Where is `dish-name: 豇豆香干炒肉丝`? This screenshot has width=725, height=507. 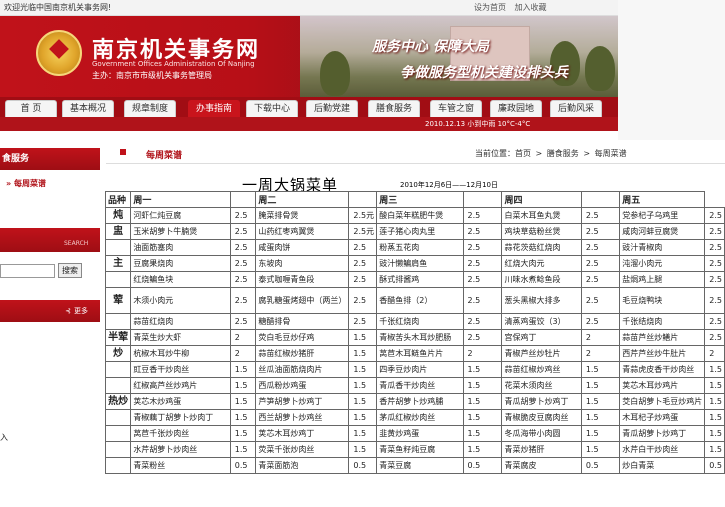 dish-name: 豇豆香干炒肉丝 is located at coordinates (180, 369).